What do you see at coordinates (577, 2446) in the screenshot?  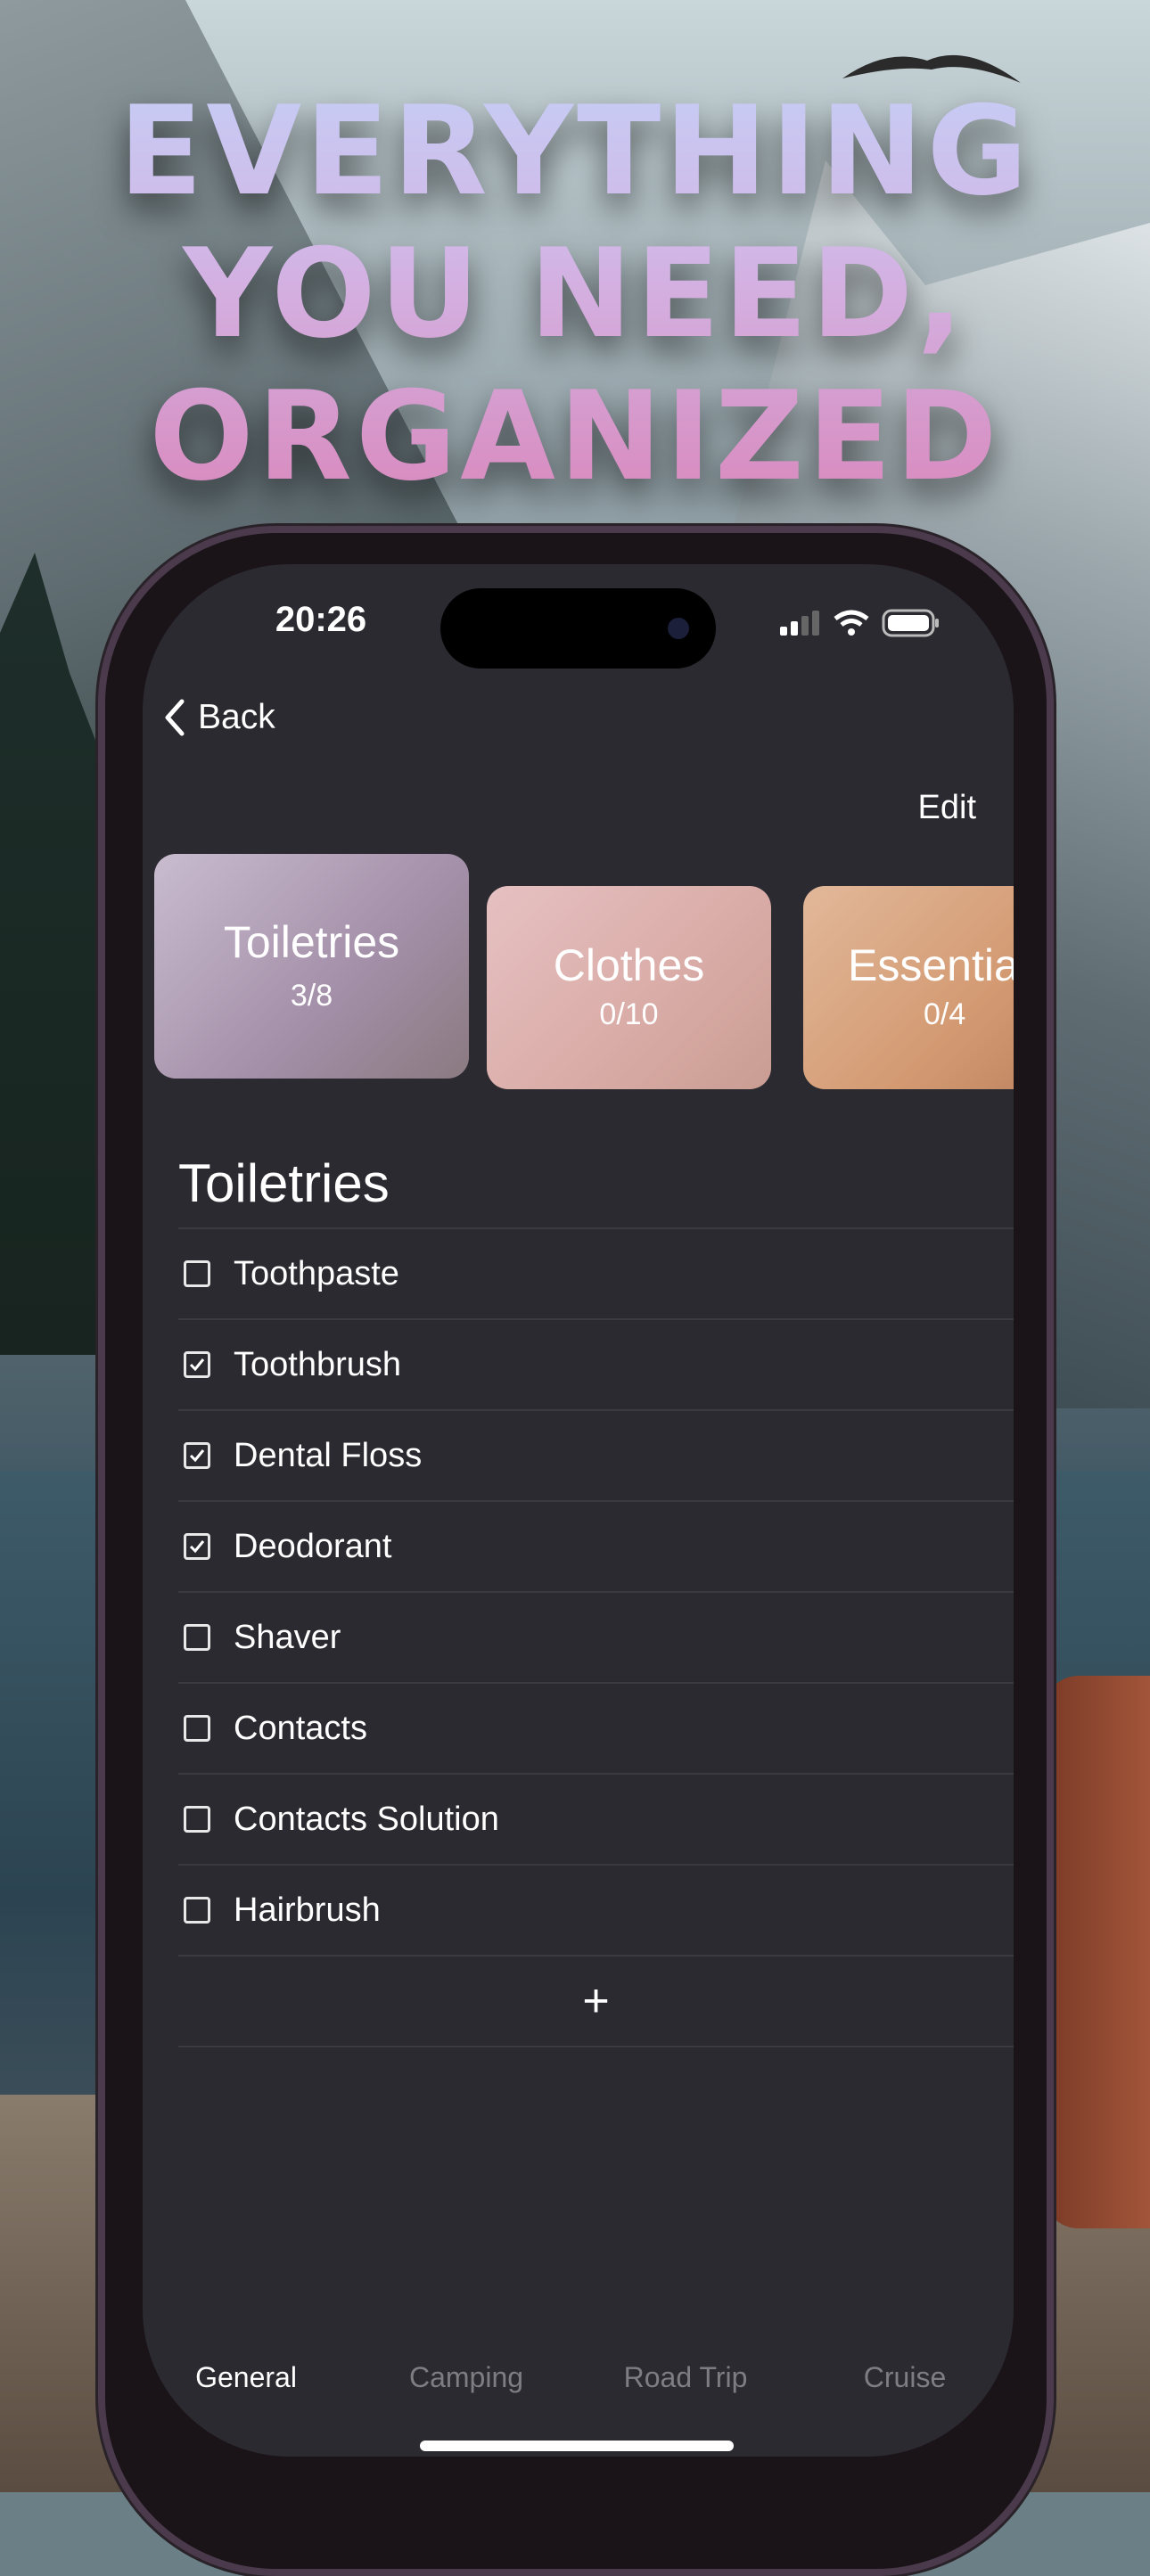 I see `home-indicator` at bounding box center [577, 2446].